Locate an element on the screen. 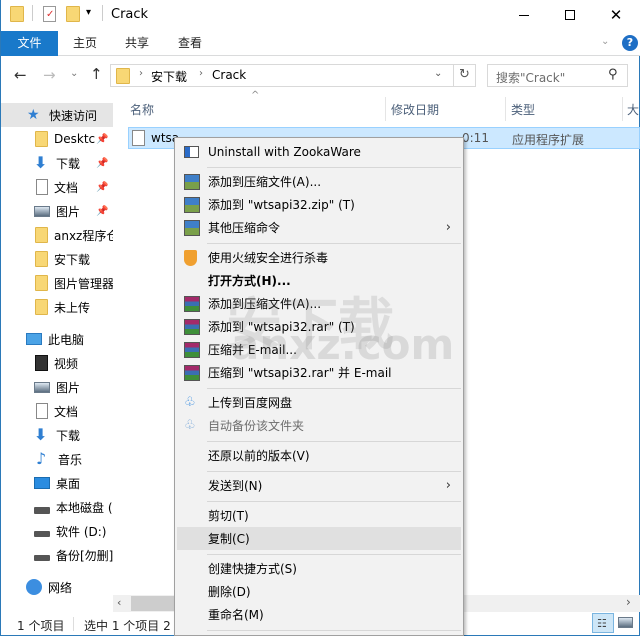 Image resolution: width=640 pixels, height=636 pixels. sidebar-item-quick-access: ★ 快速访问 is located at coordinates (57, 115).